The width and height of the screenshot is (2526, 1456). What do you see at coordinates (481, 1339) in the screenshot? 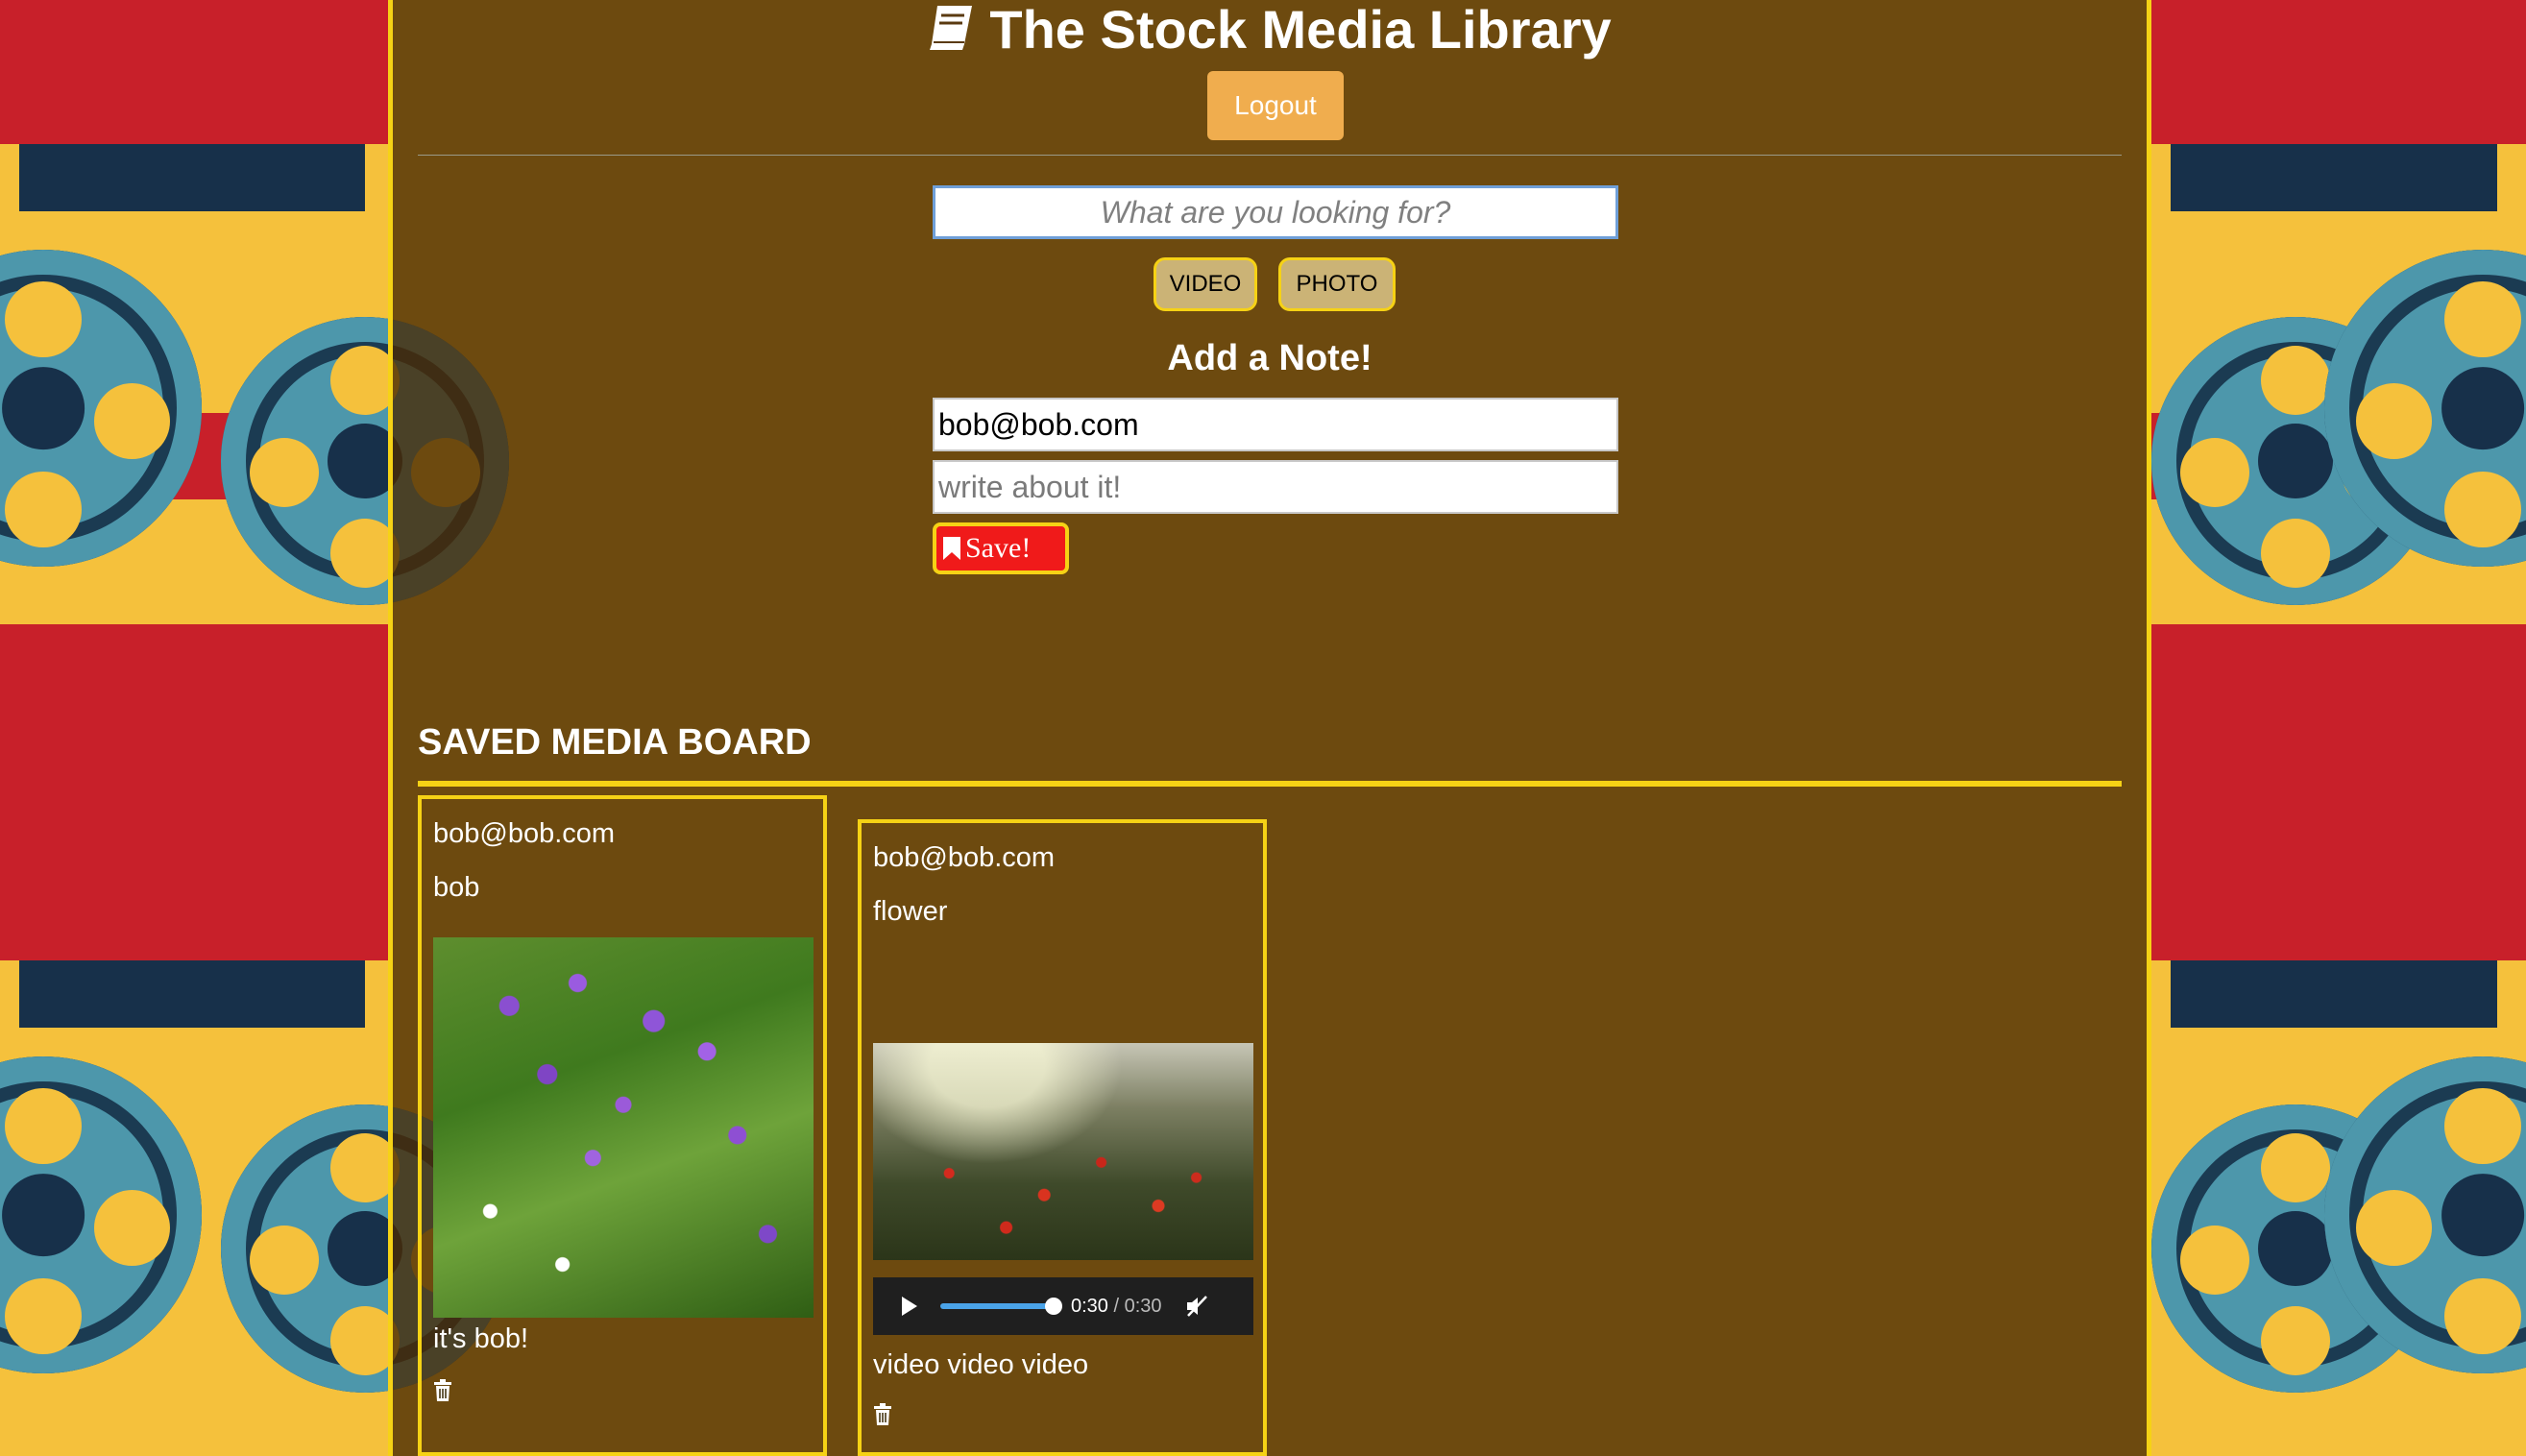
I see `card-note: it's bob!` at bounding box center [481, 1339].